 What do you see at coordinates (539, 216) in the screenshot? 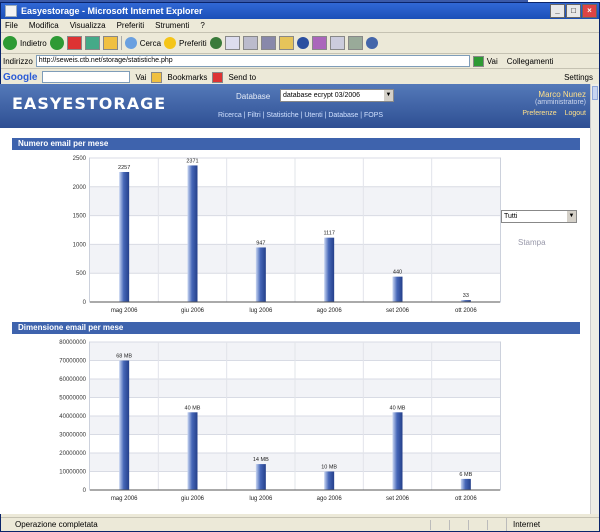
I see `filter-select: Tutti ▼` at bounding box center [539, 216].